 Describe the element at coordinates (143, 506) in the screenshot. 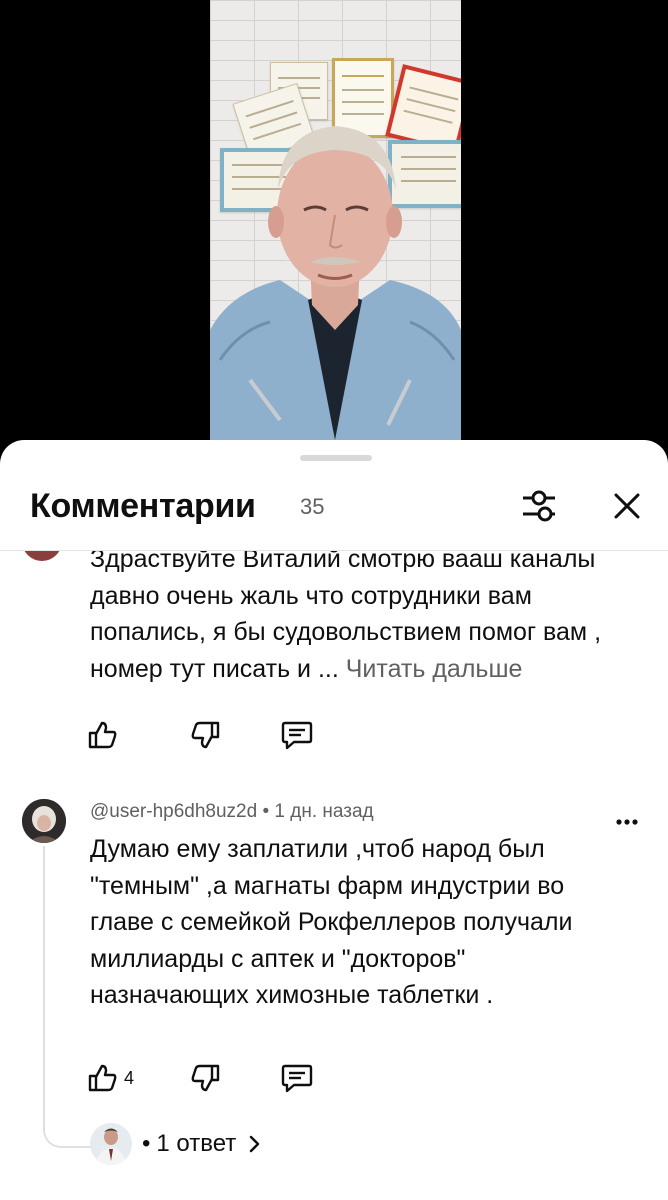

I see `comments-title: Комментарии` at that location.